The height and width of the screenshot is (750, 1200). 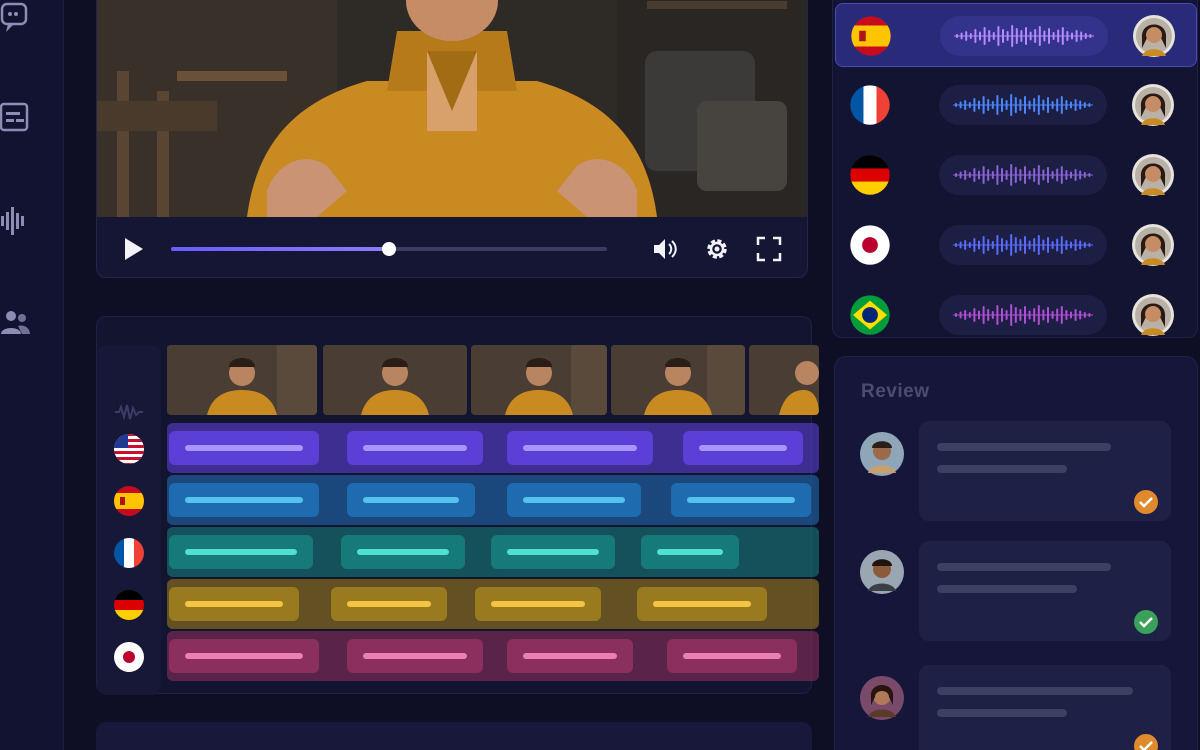 What do you see at coordinates (895, 391) in the screenshot?
I see `review-title: Review` at bounding box center [895, 391].